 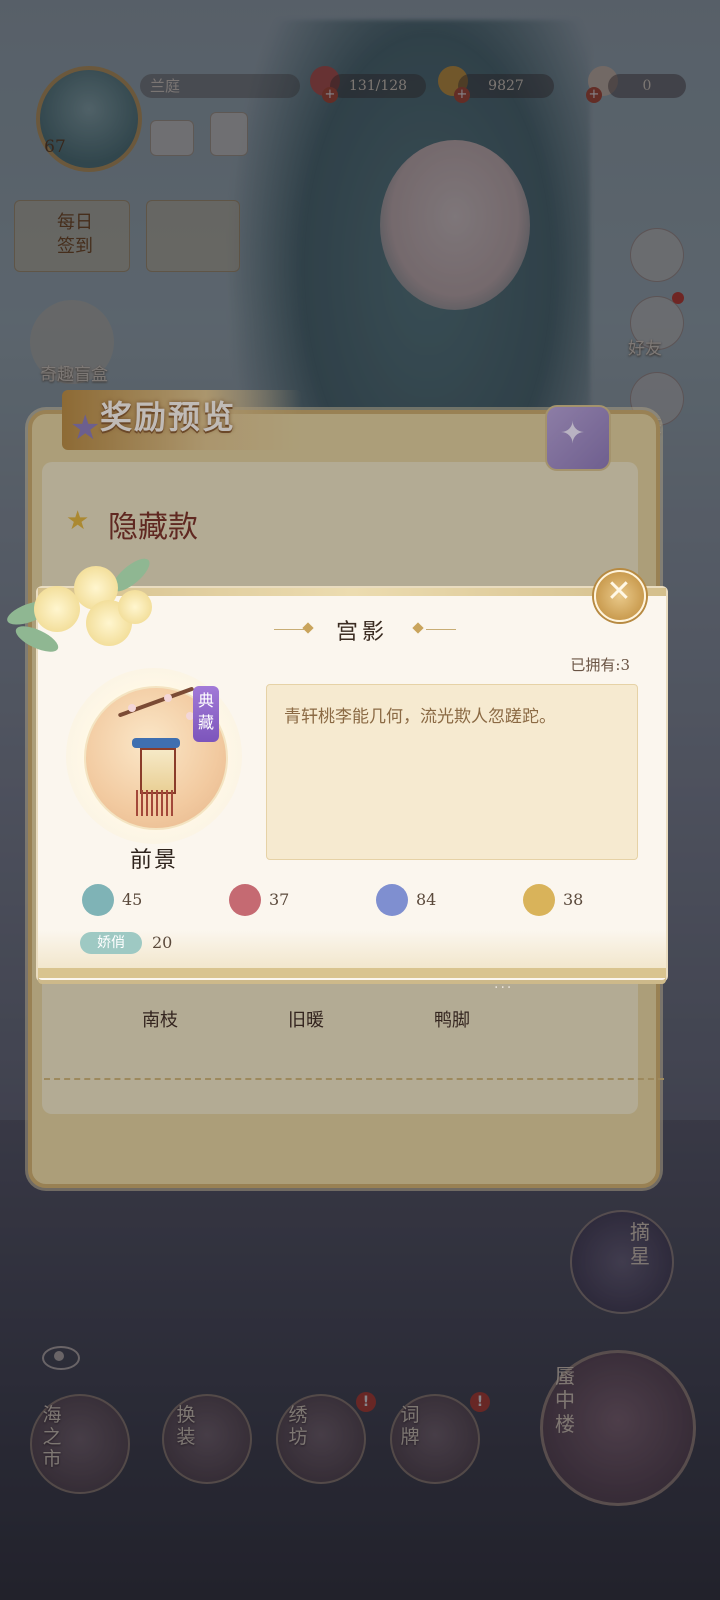 I want to click on style-value: 20, so click(x=162, y=942).